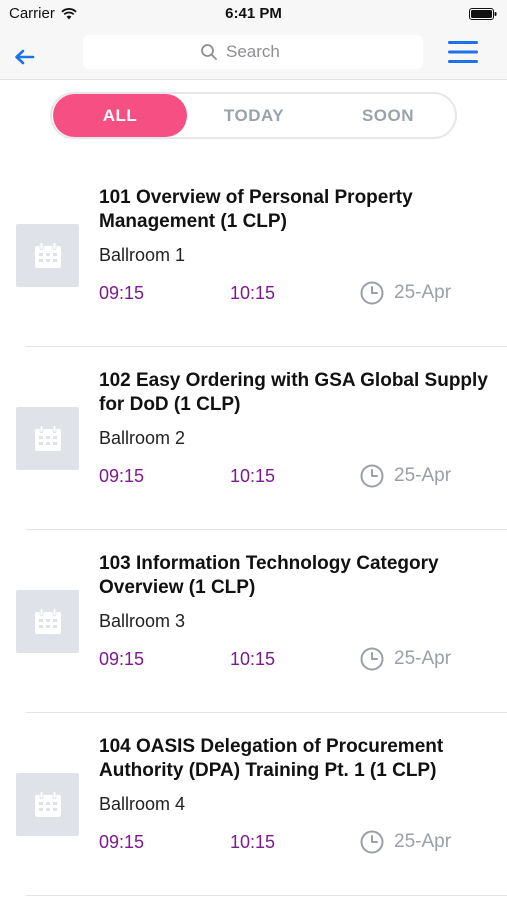  I want to click on hamburger-menu-icon, so click(463, 52).